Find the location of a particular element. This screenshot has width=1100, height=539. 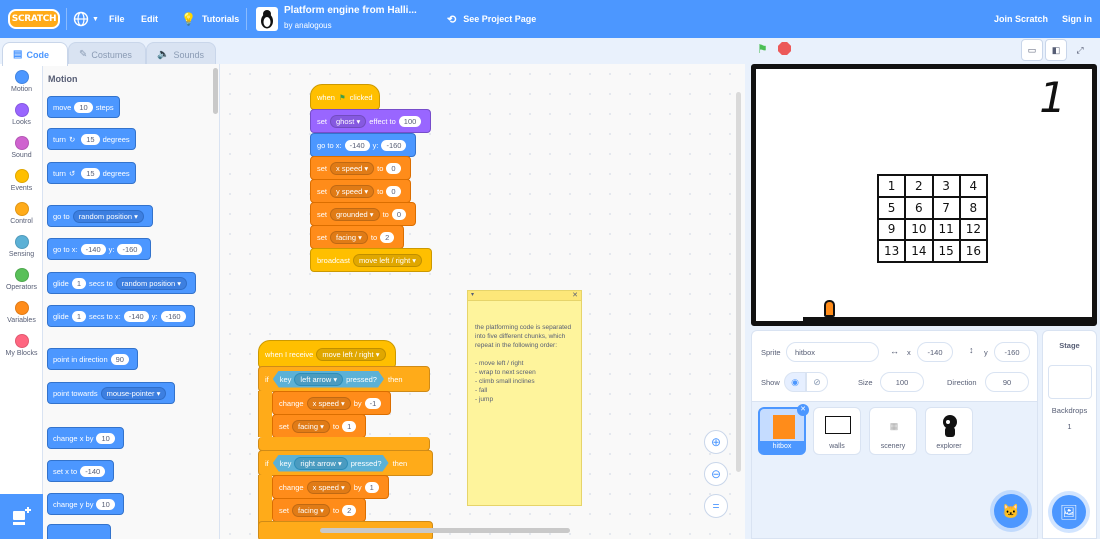

show-hidden-button: ⊘ is located at coordinates (817, 382).